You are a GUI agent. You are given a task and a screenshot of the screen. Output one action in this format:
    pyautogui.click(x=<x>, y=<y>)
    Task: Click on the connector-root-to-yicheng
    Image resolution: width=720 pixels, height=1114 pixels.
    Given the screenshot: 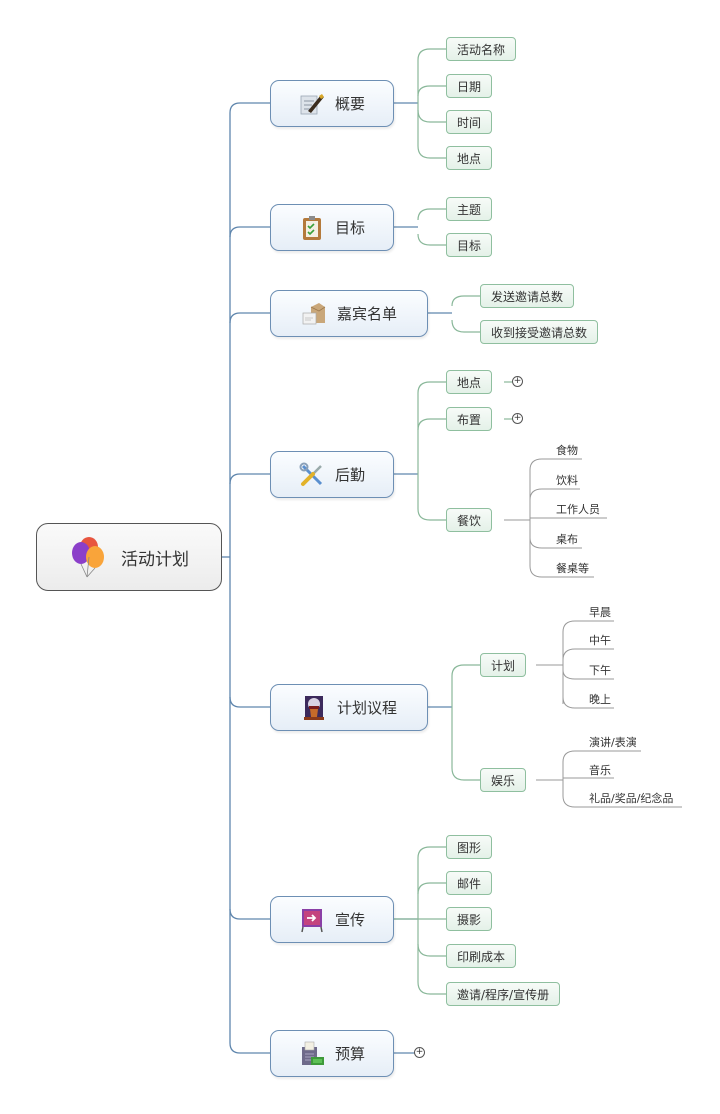 What is the action you would take?
    pyautogui.click(x=249, y=702)
    